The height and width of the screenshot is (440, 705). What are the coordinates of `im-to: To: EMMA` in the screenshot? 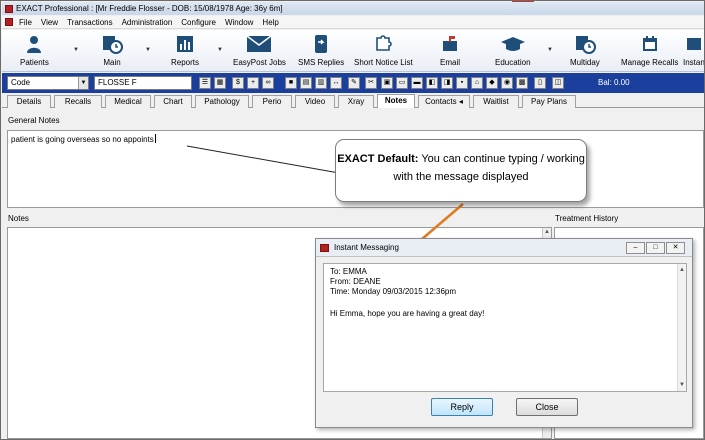 It's located at (348, 271).